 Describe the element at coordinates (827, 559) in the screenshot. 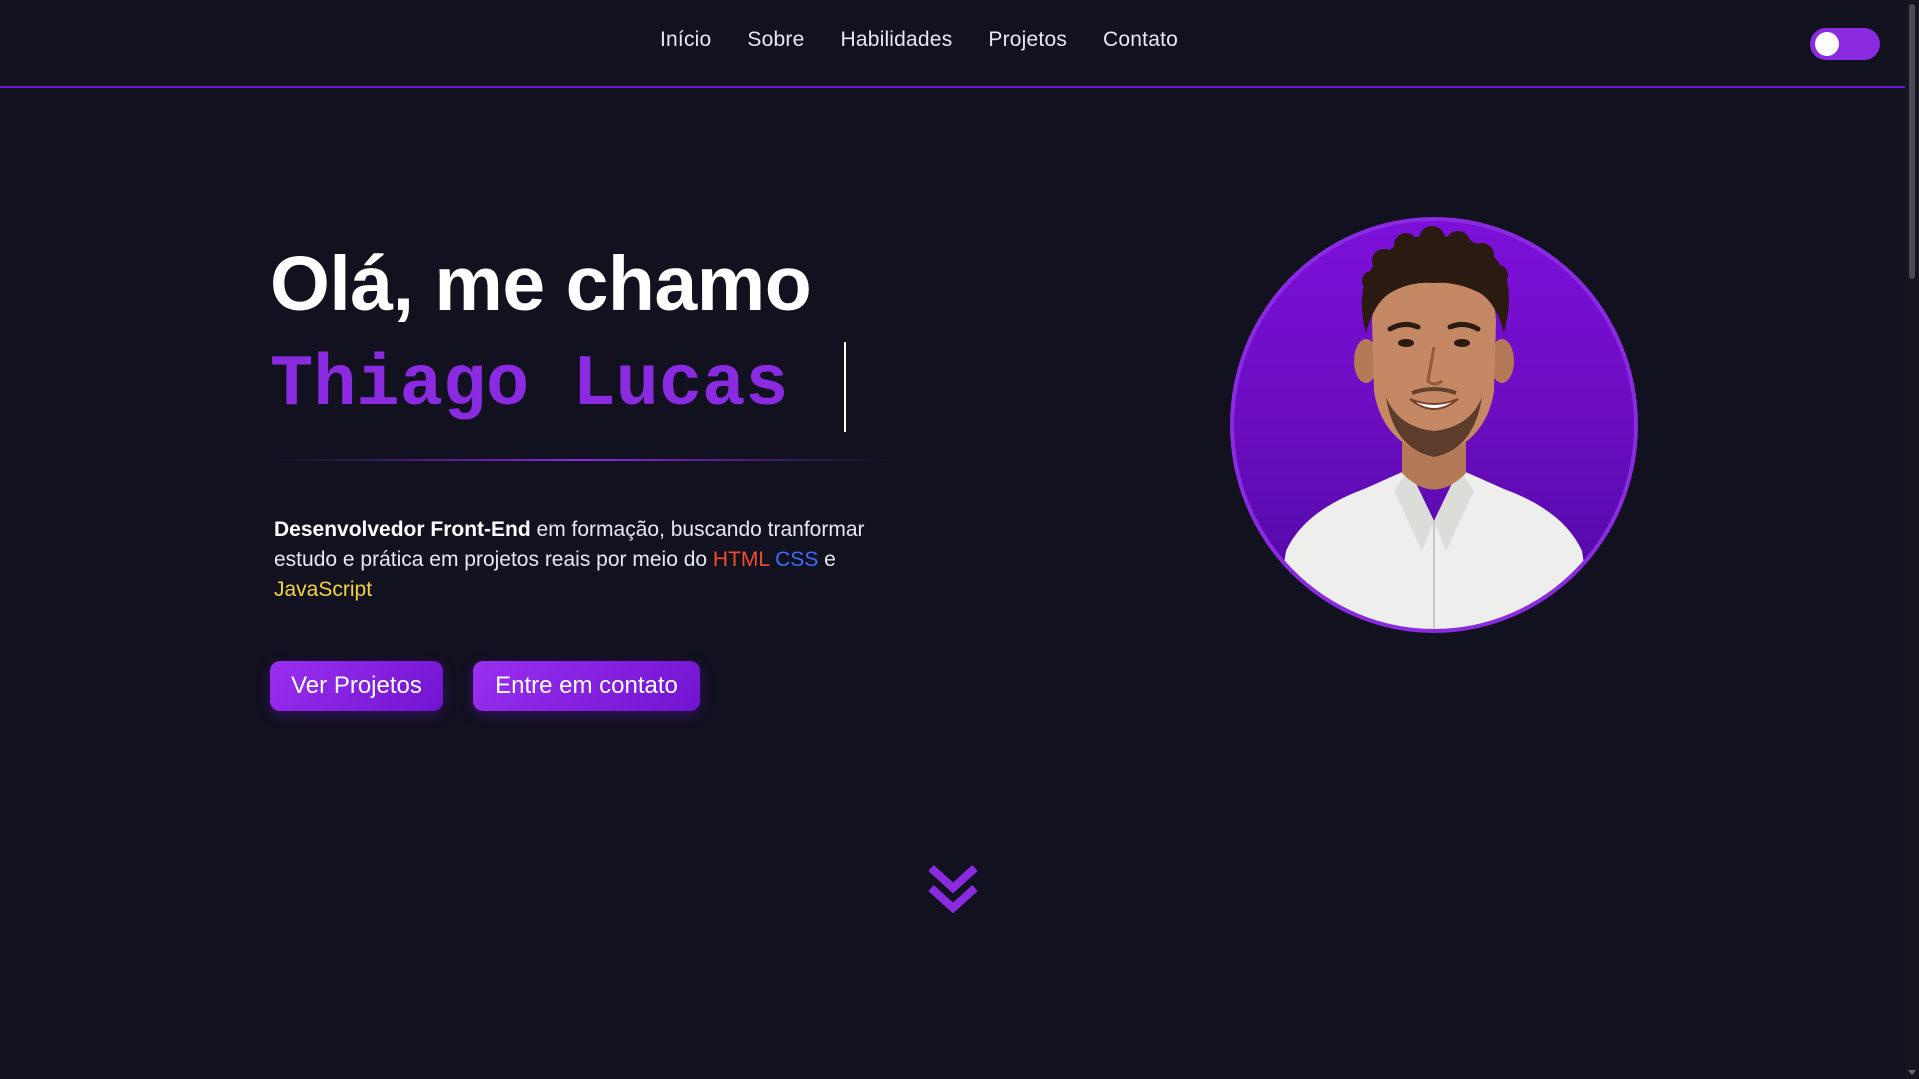

I see `bio-and: e` at that location.